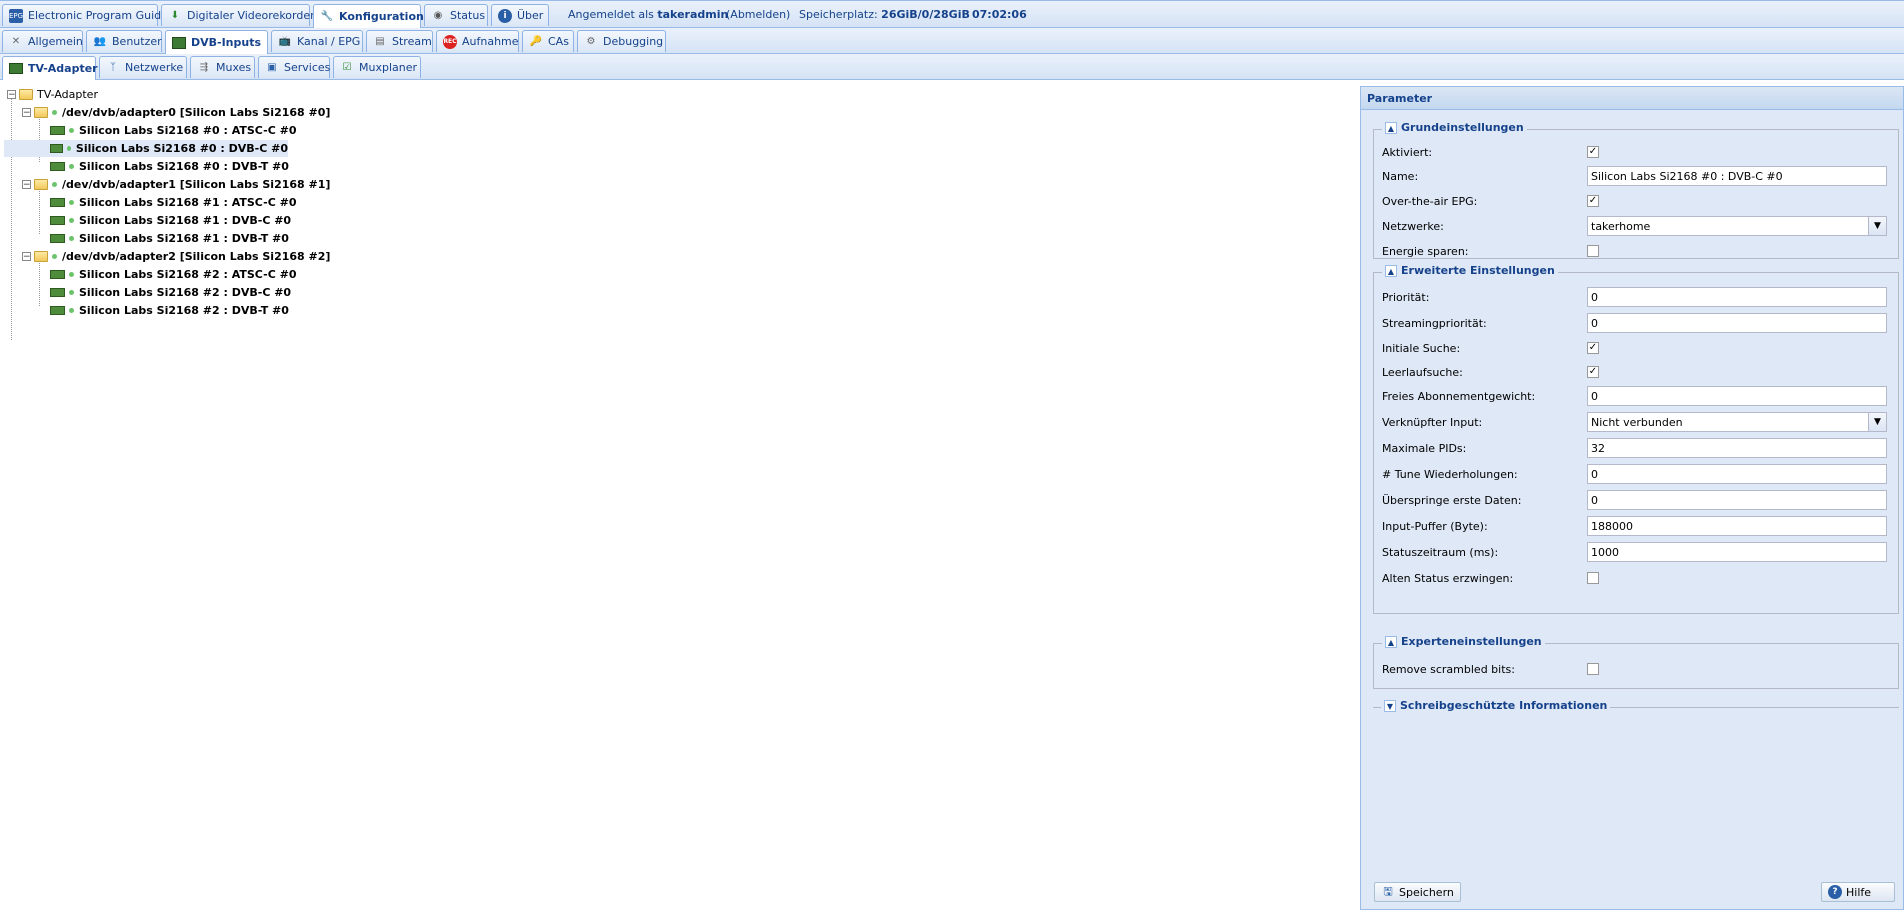 This screenshot has height=919, width=1904. Describe the element at coordinates (1737, 297) in the screenshot. I see `prioritaet-field: 0` at that location.